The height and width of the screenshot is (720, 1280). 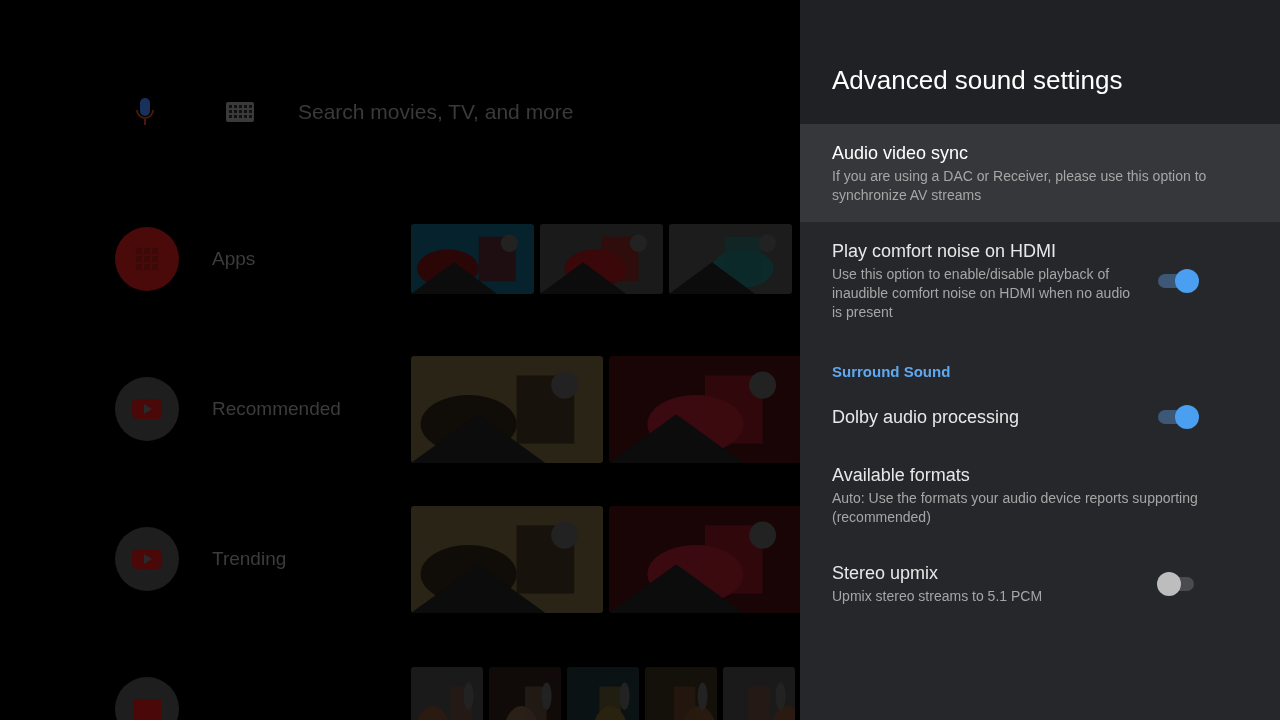 I want to click on apps-icon, so click(x=147, y=259).